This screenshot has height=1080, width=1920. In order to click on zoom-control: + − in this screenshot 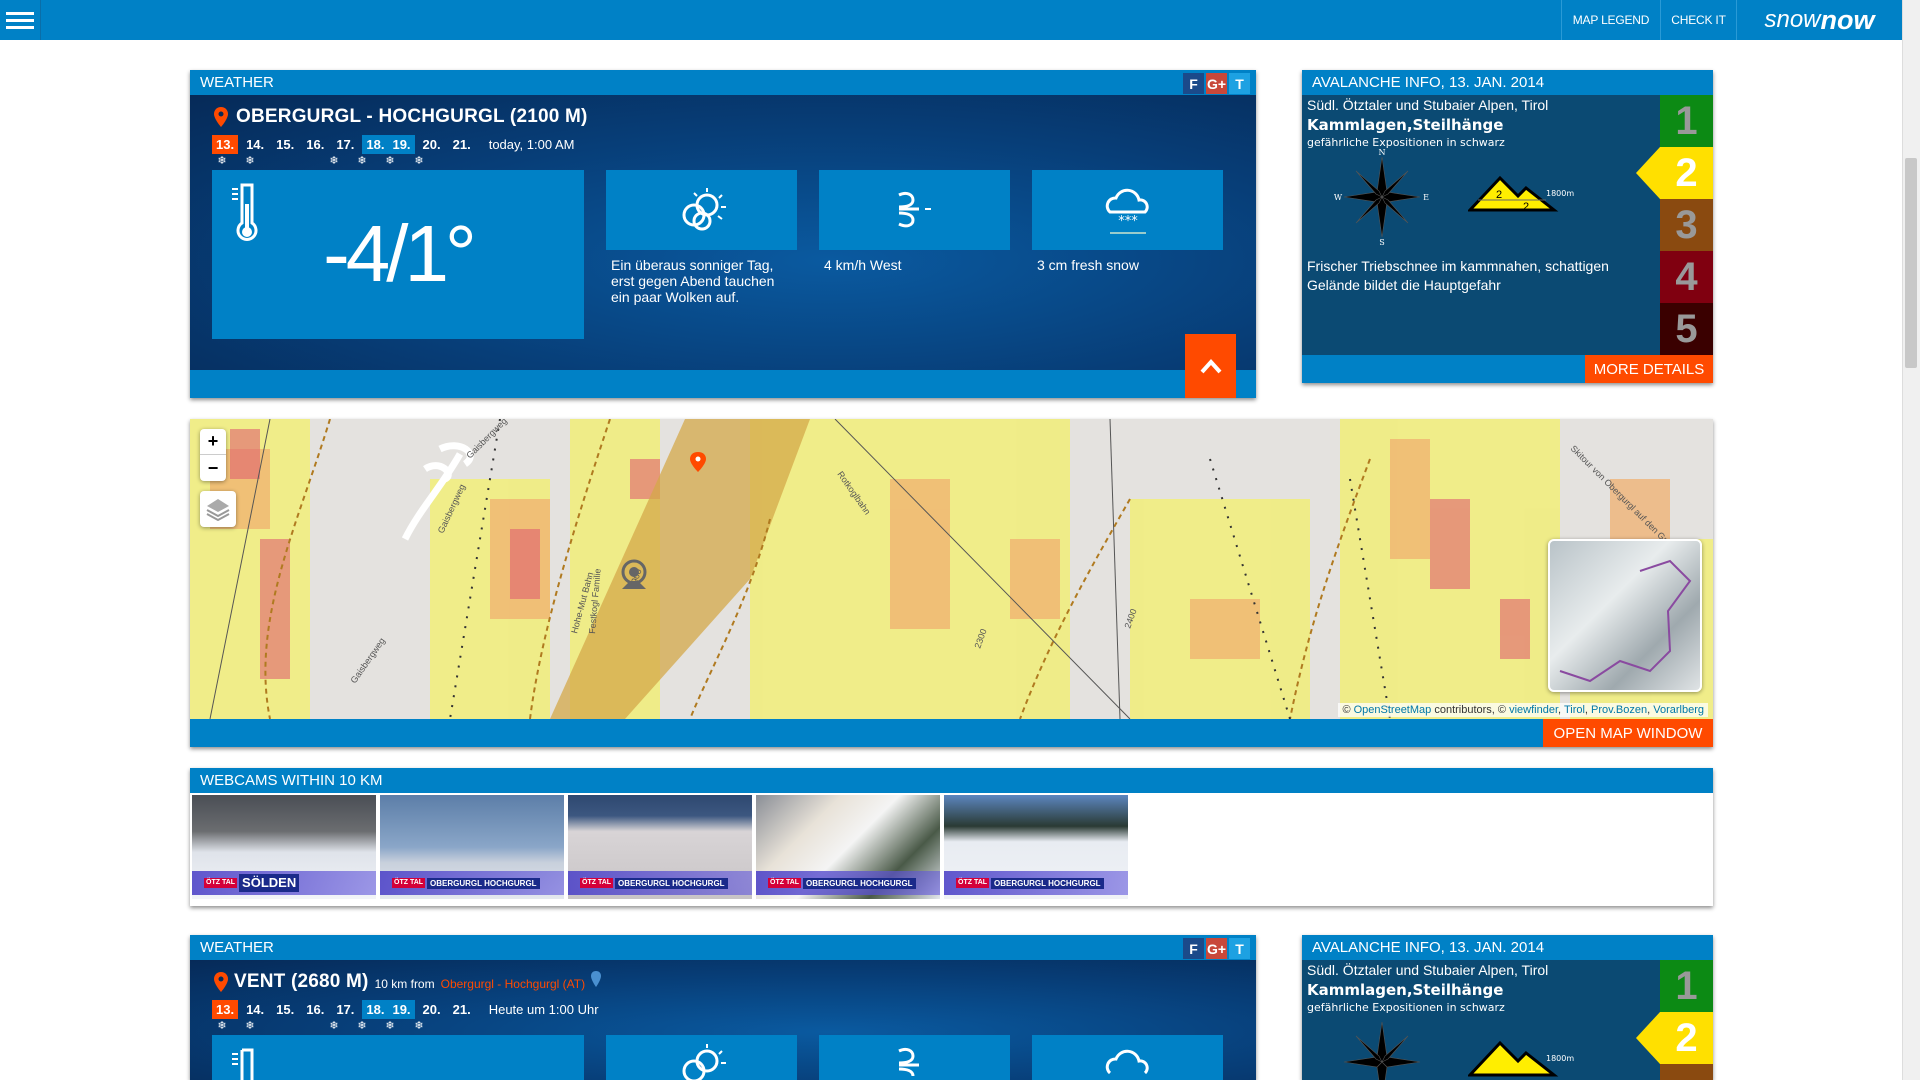, I will do `click(213, 455)`.